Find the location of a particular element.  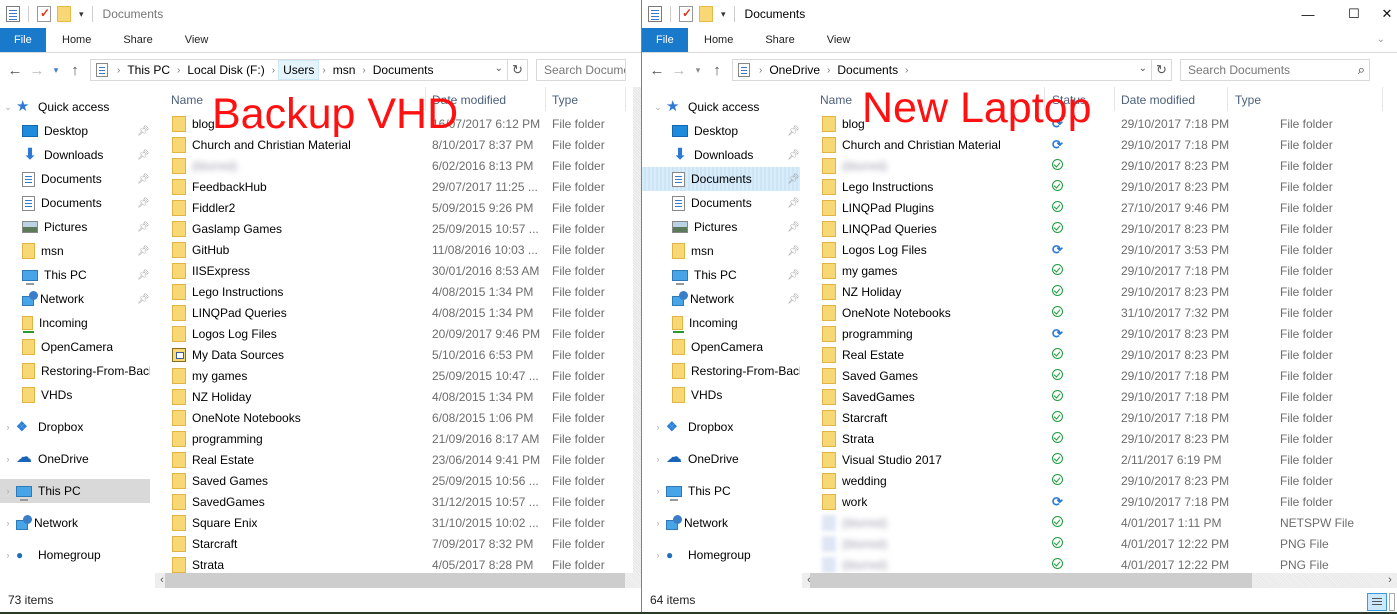

vertical-scrollbar is located at coordinates (637, 337).